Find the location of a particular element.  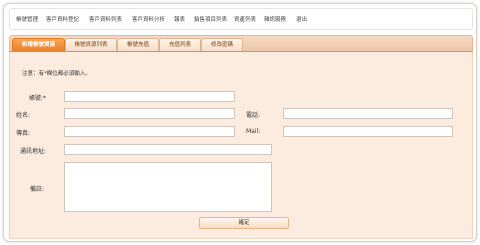

tab-change-password: 修改密碼 is located at coordinates (222, 44).